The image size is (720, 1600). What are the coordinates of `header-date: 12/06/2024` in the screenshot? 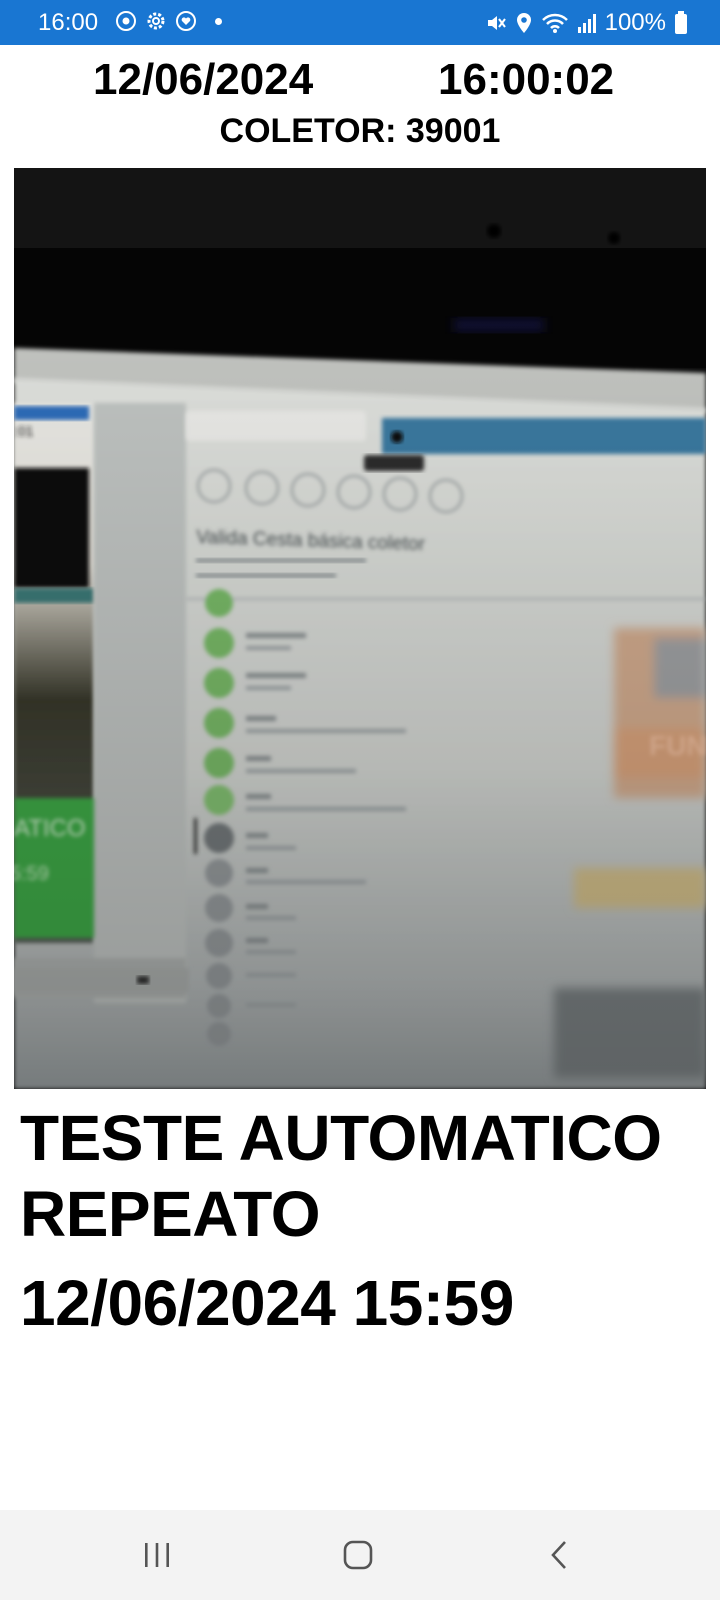 It's located at (203, 79).